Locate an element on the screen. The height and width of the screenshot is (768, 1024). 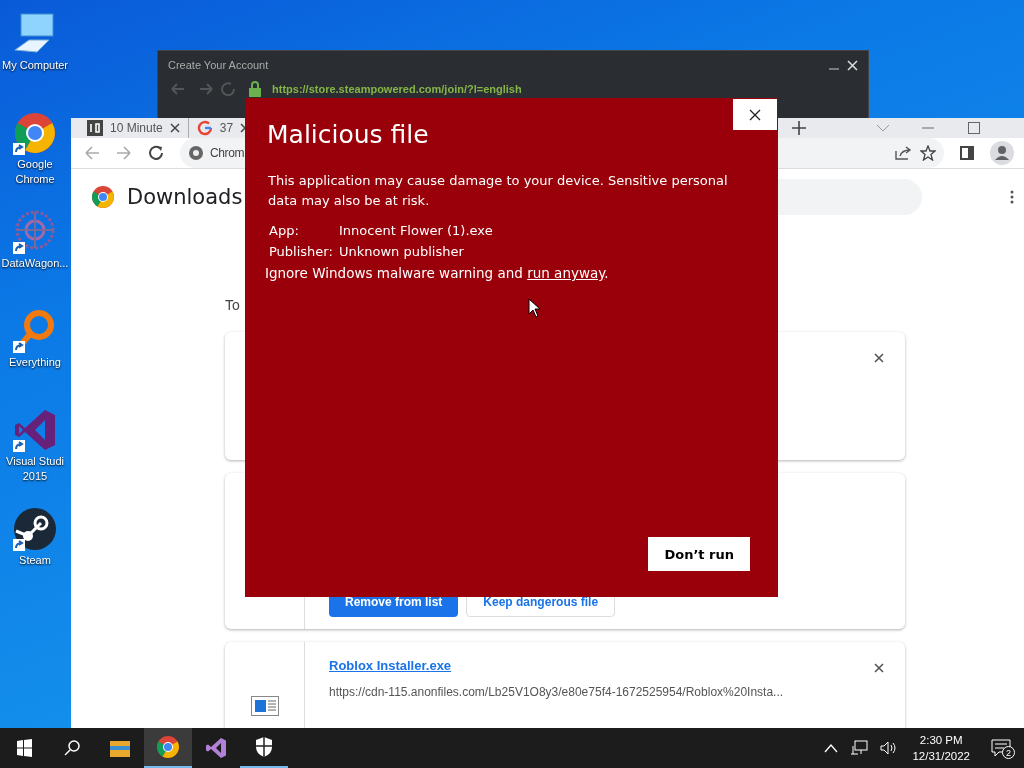
close-button is located at coordinates (755, 114).